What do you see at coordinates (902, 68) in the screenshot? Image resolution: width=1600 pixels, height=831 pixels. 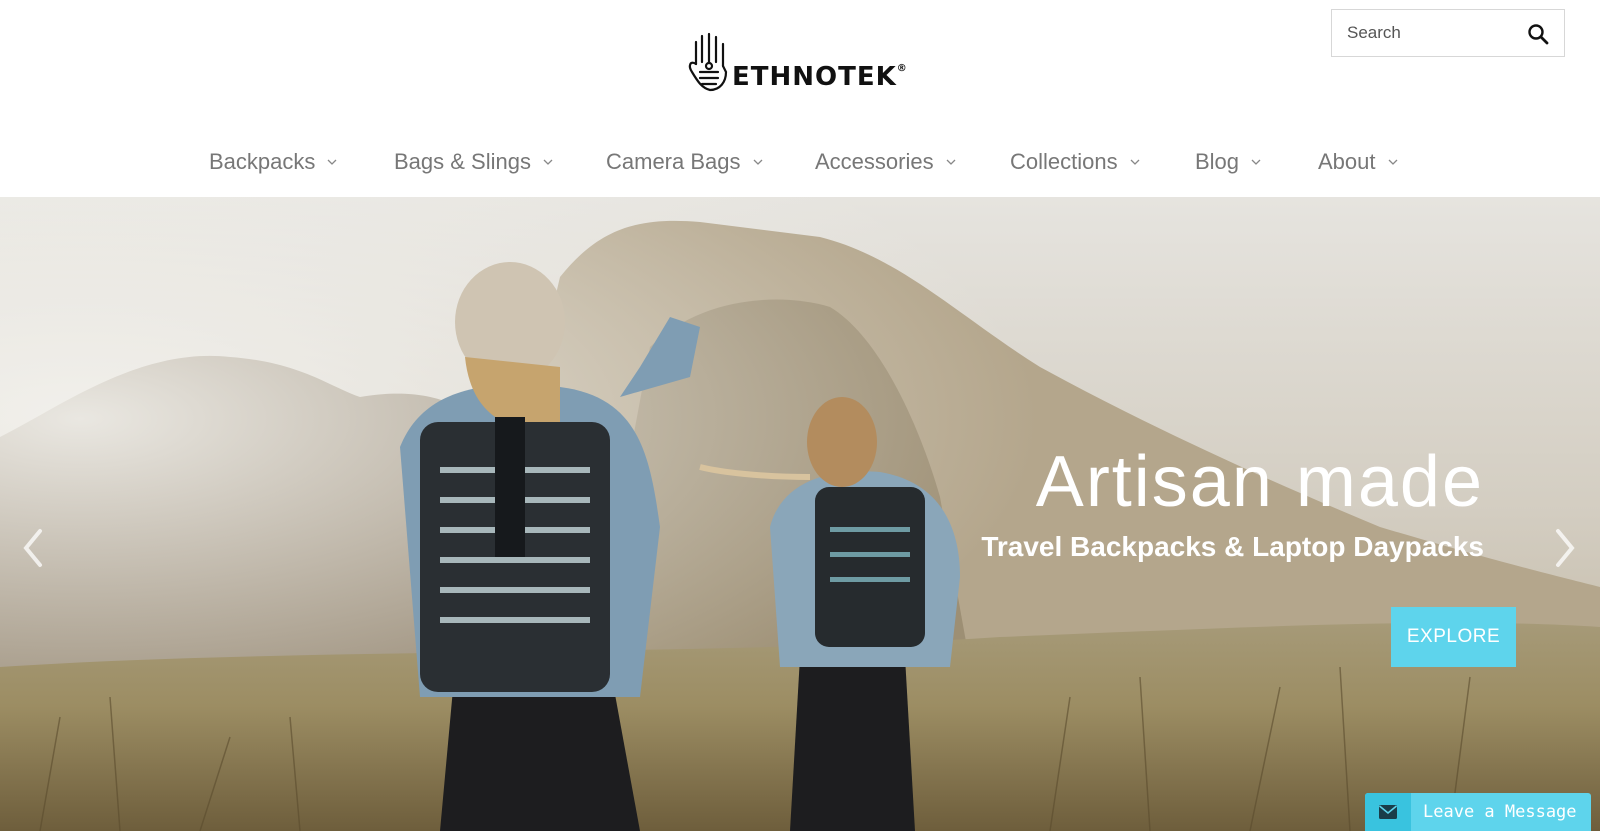 I see `registered-mark: ®` at bounding box center [902, 68].